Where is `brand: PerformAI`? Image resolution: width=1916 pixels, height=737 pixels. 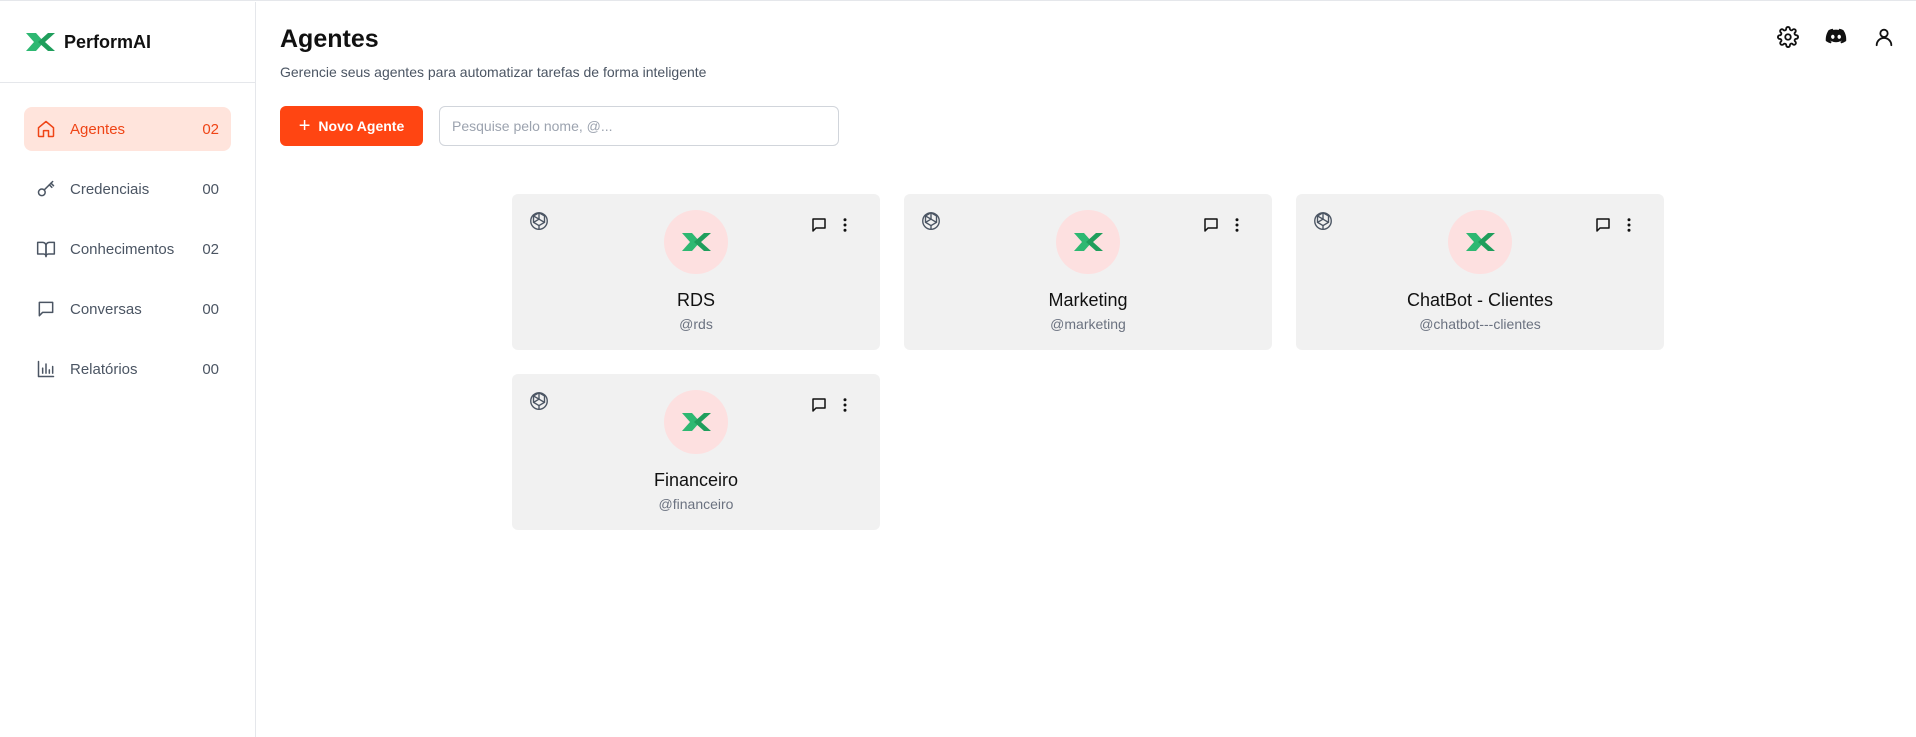 brand: PerformAI is located at coordinates (127, 42).